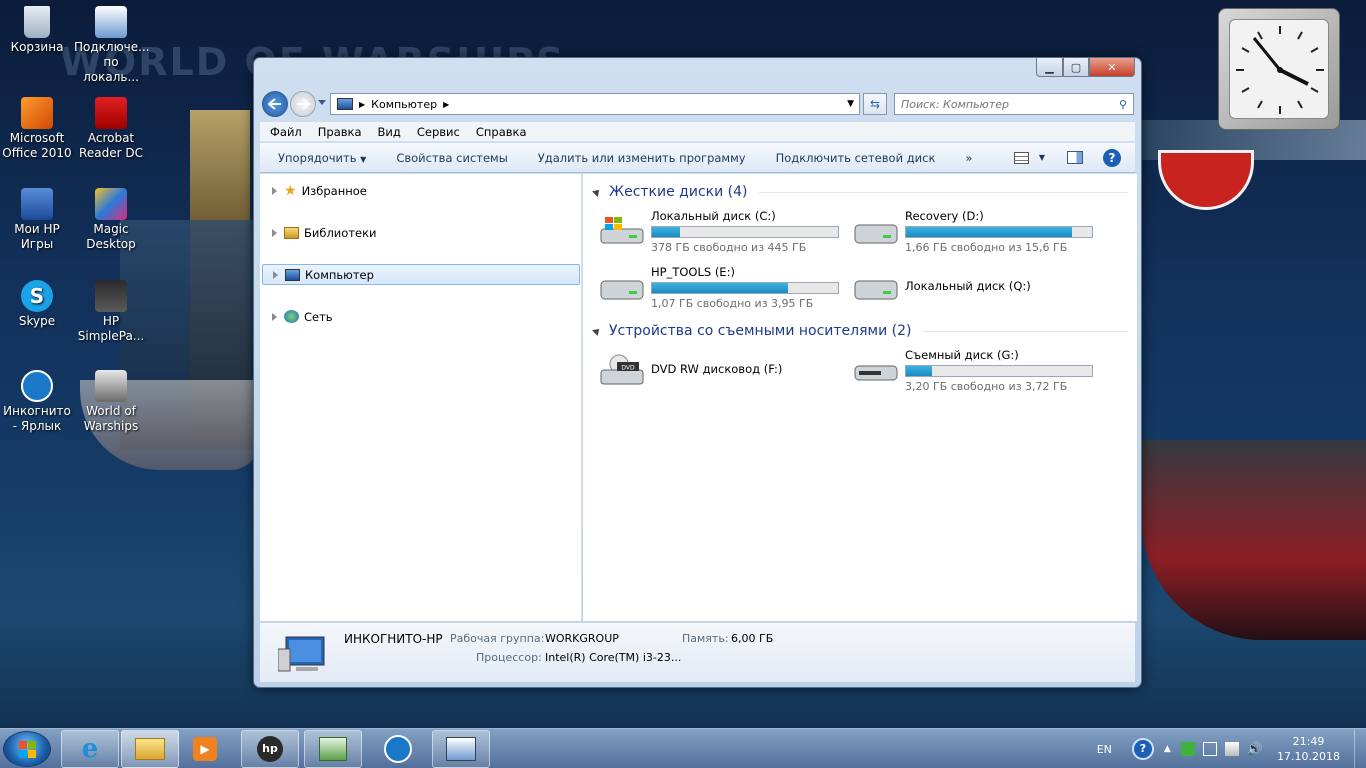  I want to click on desktop-icon-recycle-bin: Корзина, so click(37, 30).